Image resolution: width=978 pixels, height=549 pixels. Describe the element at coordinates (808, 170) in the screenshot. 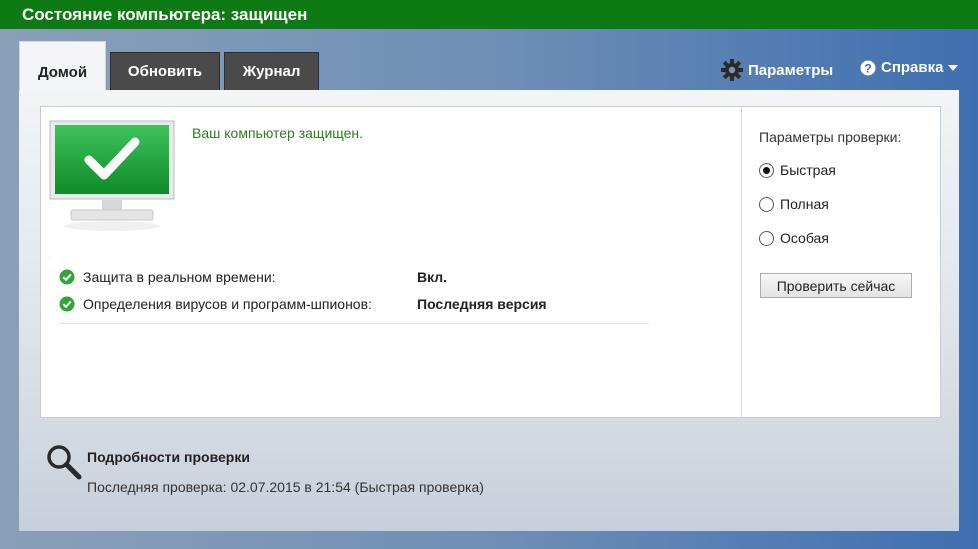

I see `radio-quick-label: Быстрая` at that location.